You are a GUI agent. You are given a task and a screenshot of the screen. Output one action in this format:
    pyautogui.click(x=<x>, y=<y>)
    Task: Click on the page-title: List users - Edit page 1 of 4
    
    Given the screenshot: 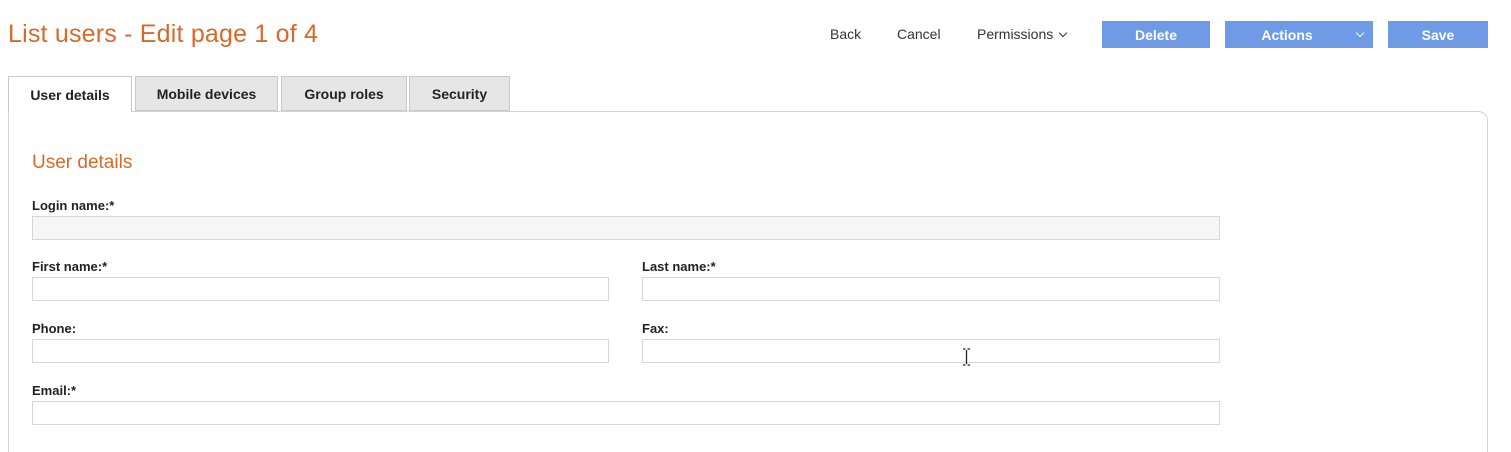 What is the action you would take?
    pyautogui.click(x=163, y=34)
    